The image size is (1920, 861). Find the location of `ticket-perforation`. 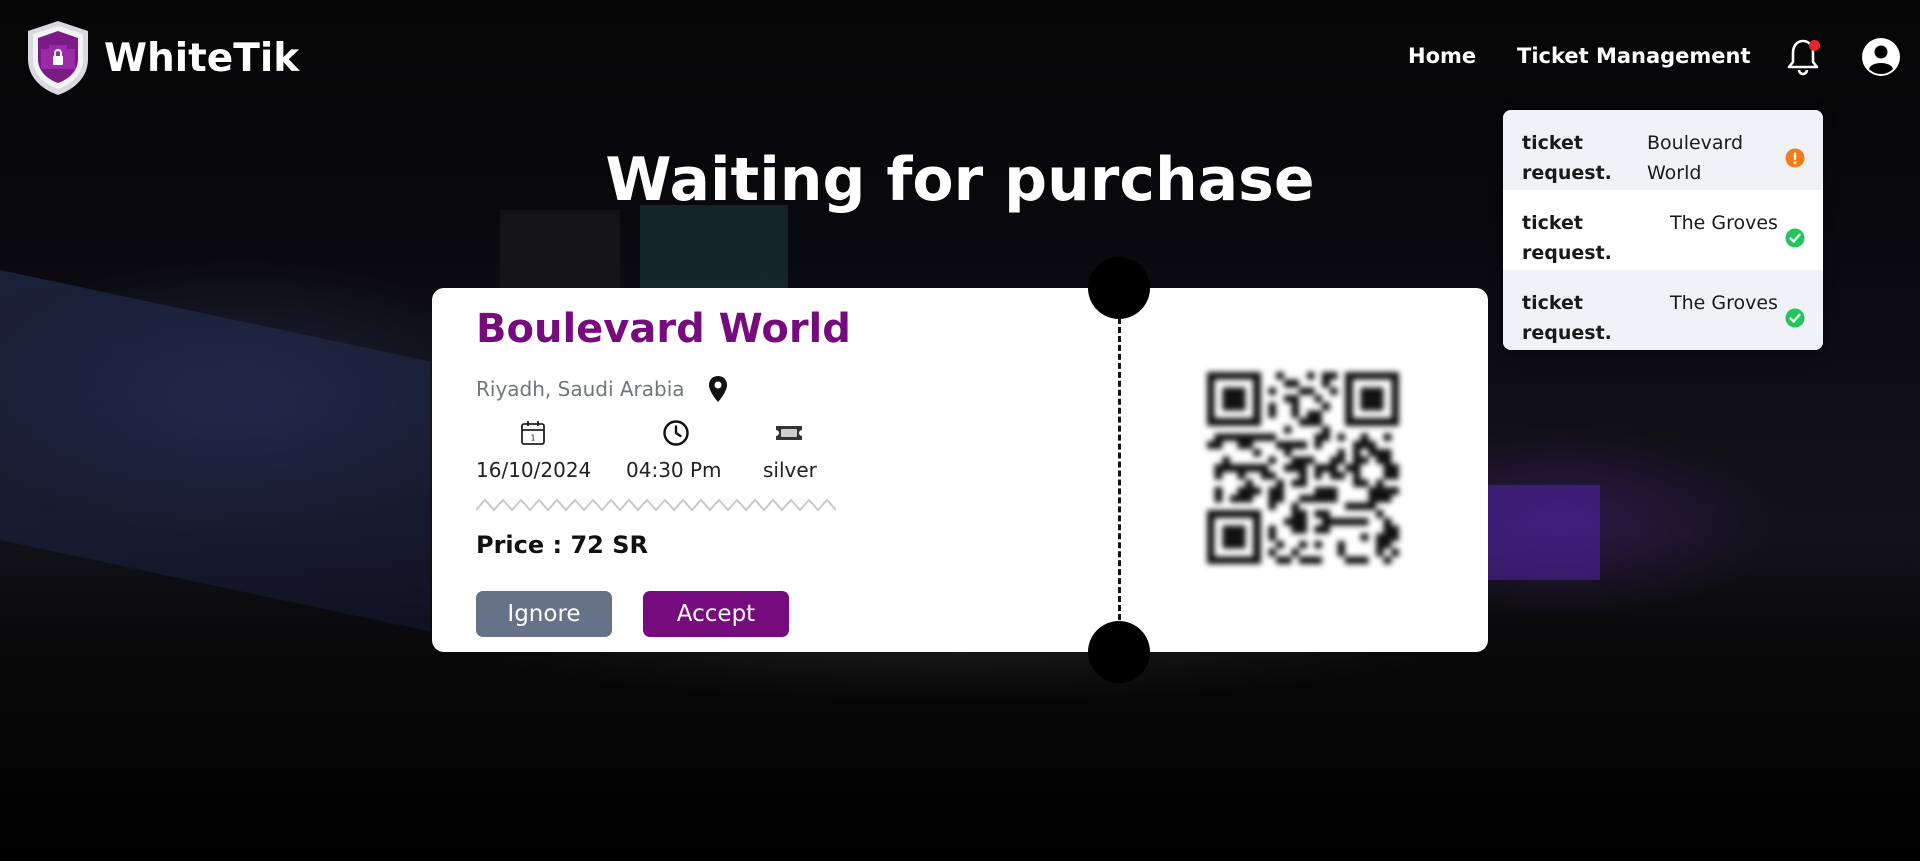

ticket-perforation is located at coordinates (1119, 469).